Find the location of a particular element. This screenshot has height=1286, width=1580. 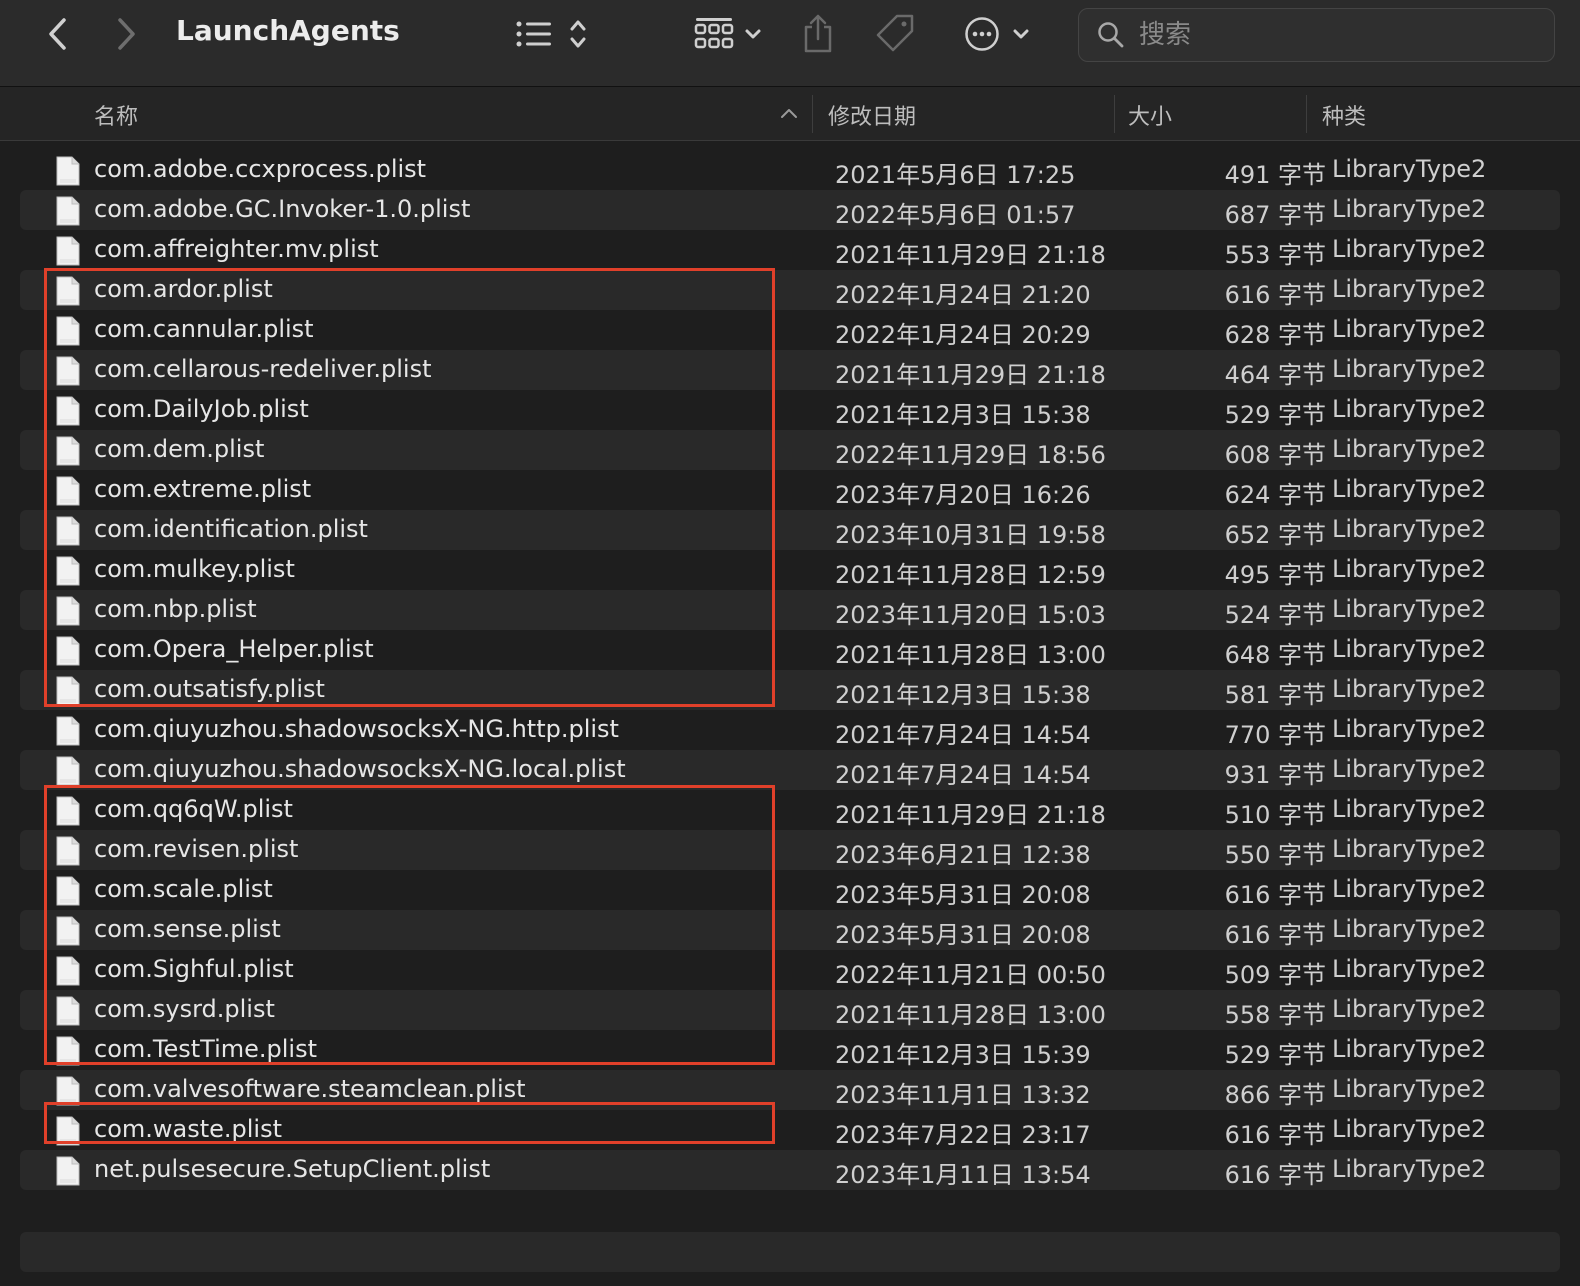

back-button is located at coordinates (57, 34).